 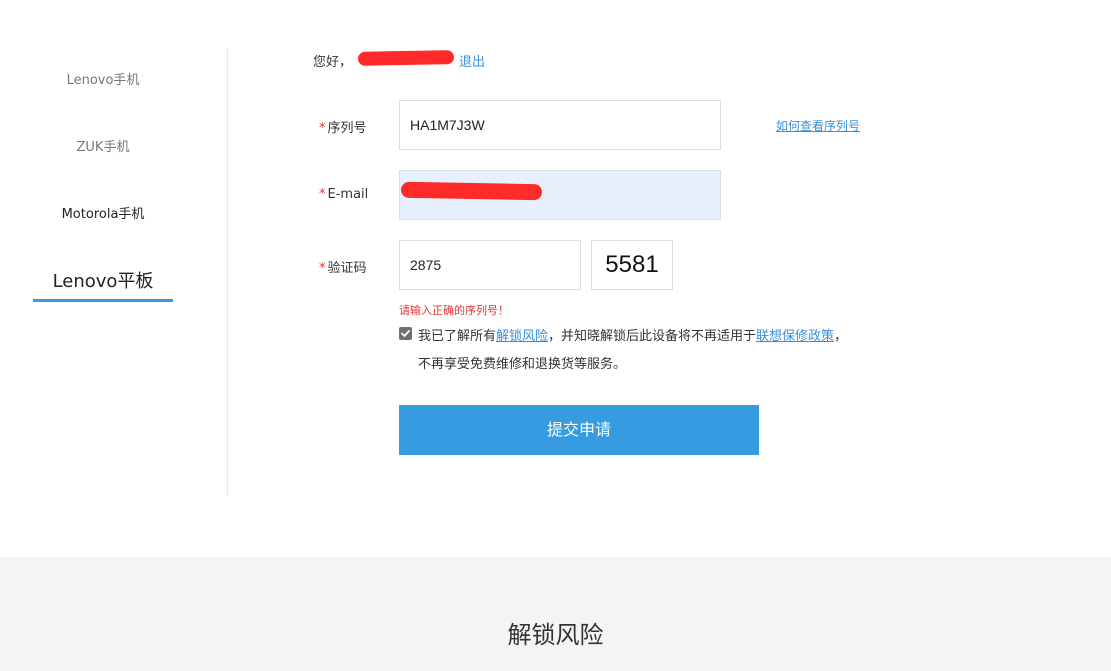 What do you see at coordinates (522, 364) in the screenshot?
I see `agreement-text-line-2: 不再享受免费维修和退换货等服务。` at bounding box center [522, 364].